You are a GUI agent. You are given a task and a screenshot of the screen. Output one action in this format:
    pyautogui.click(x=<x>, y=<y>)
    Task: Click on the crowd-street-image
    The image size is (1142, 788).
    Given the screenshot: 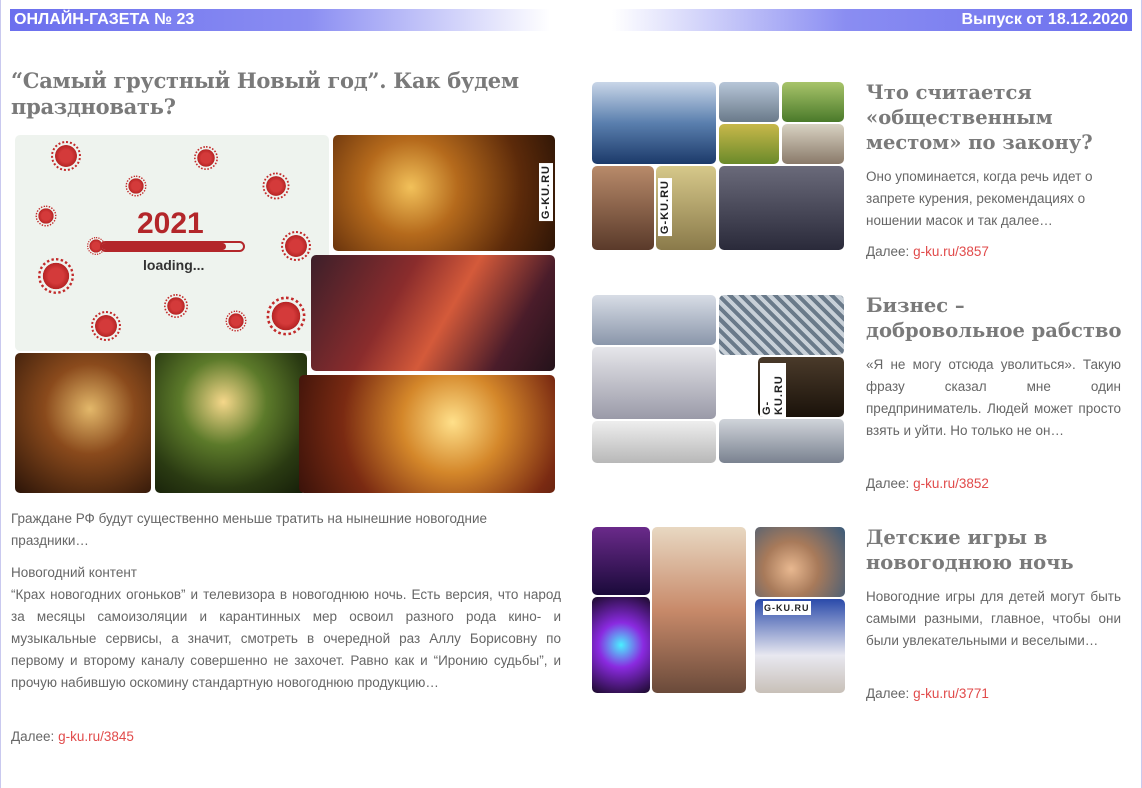 What is the action you would take?
    pyautogui.click(x=749, y=102)
    